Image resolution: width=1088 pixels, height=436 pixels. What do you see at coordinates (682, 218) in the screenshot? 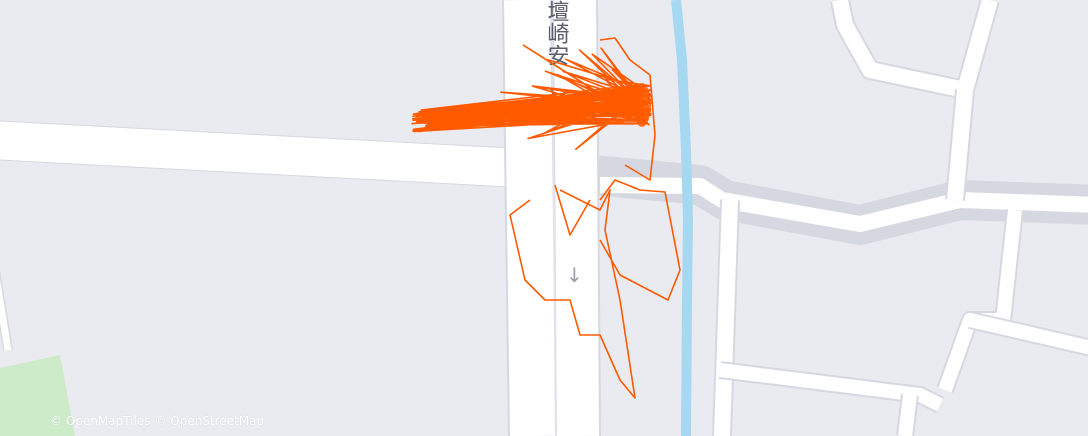
I see `river` at bounding box center [682, 218].